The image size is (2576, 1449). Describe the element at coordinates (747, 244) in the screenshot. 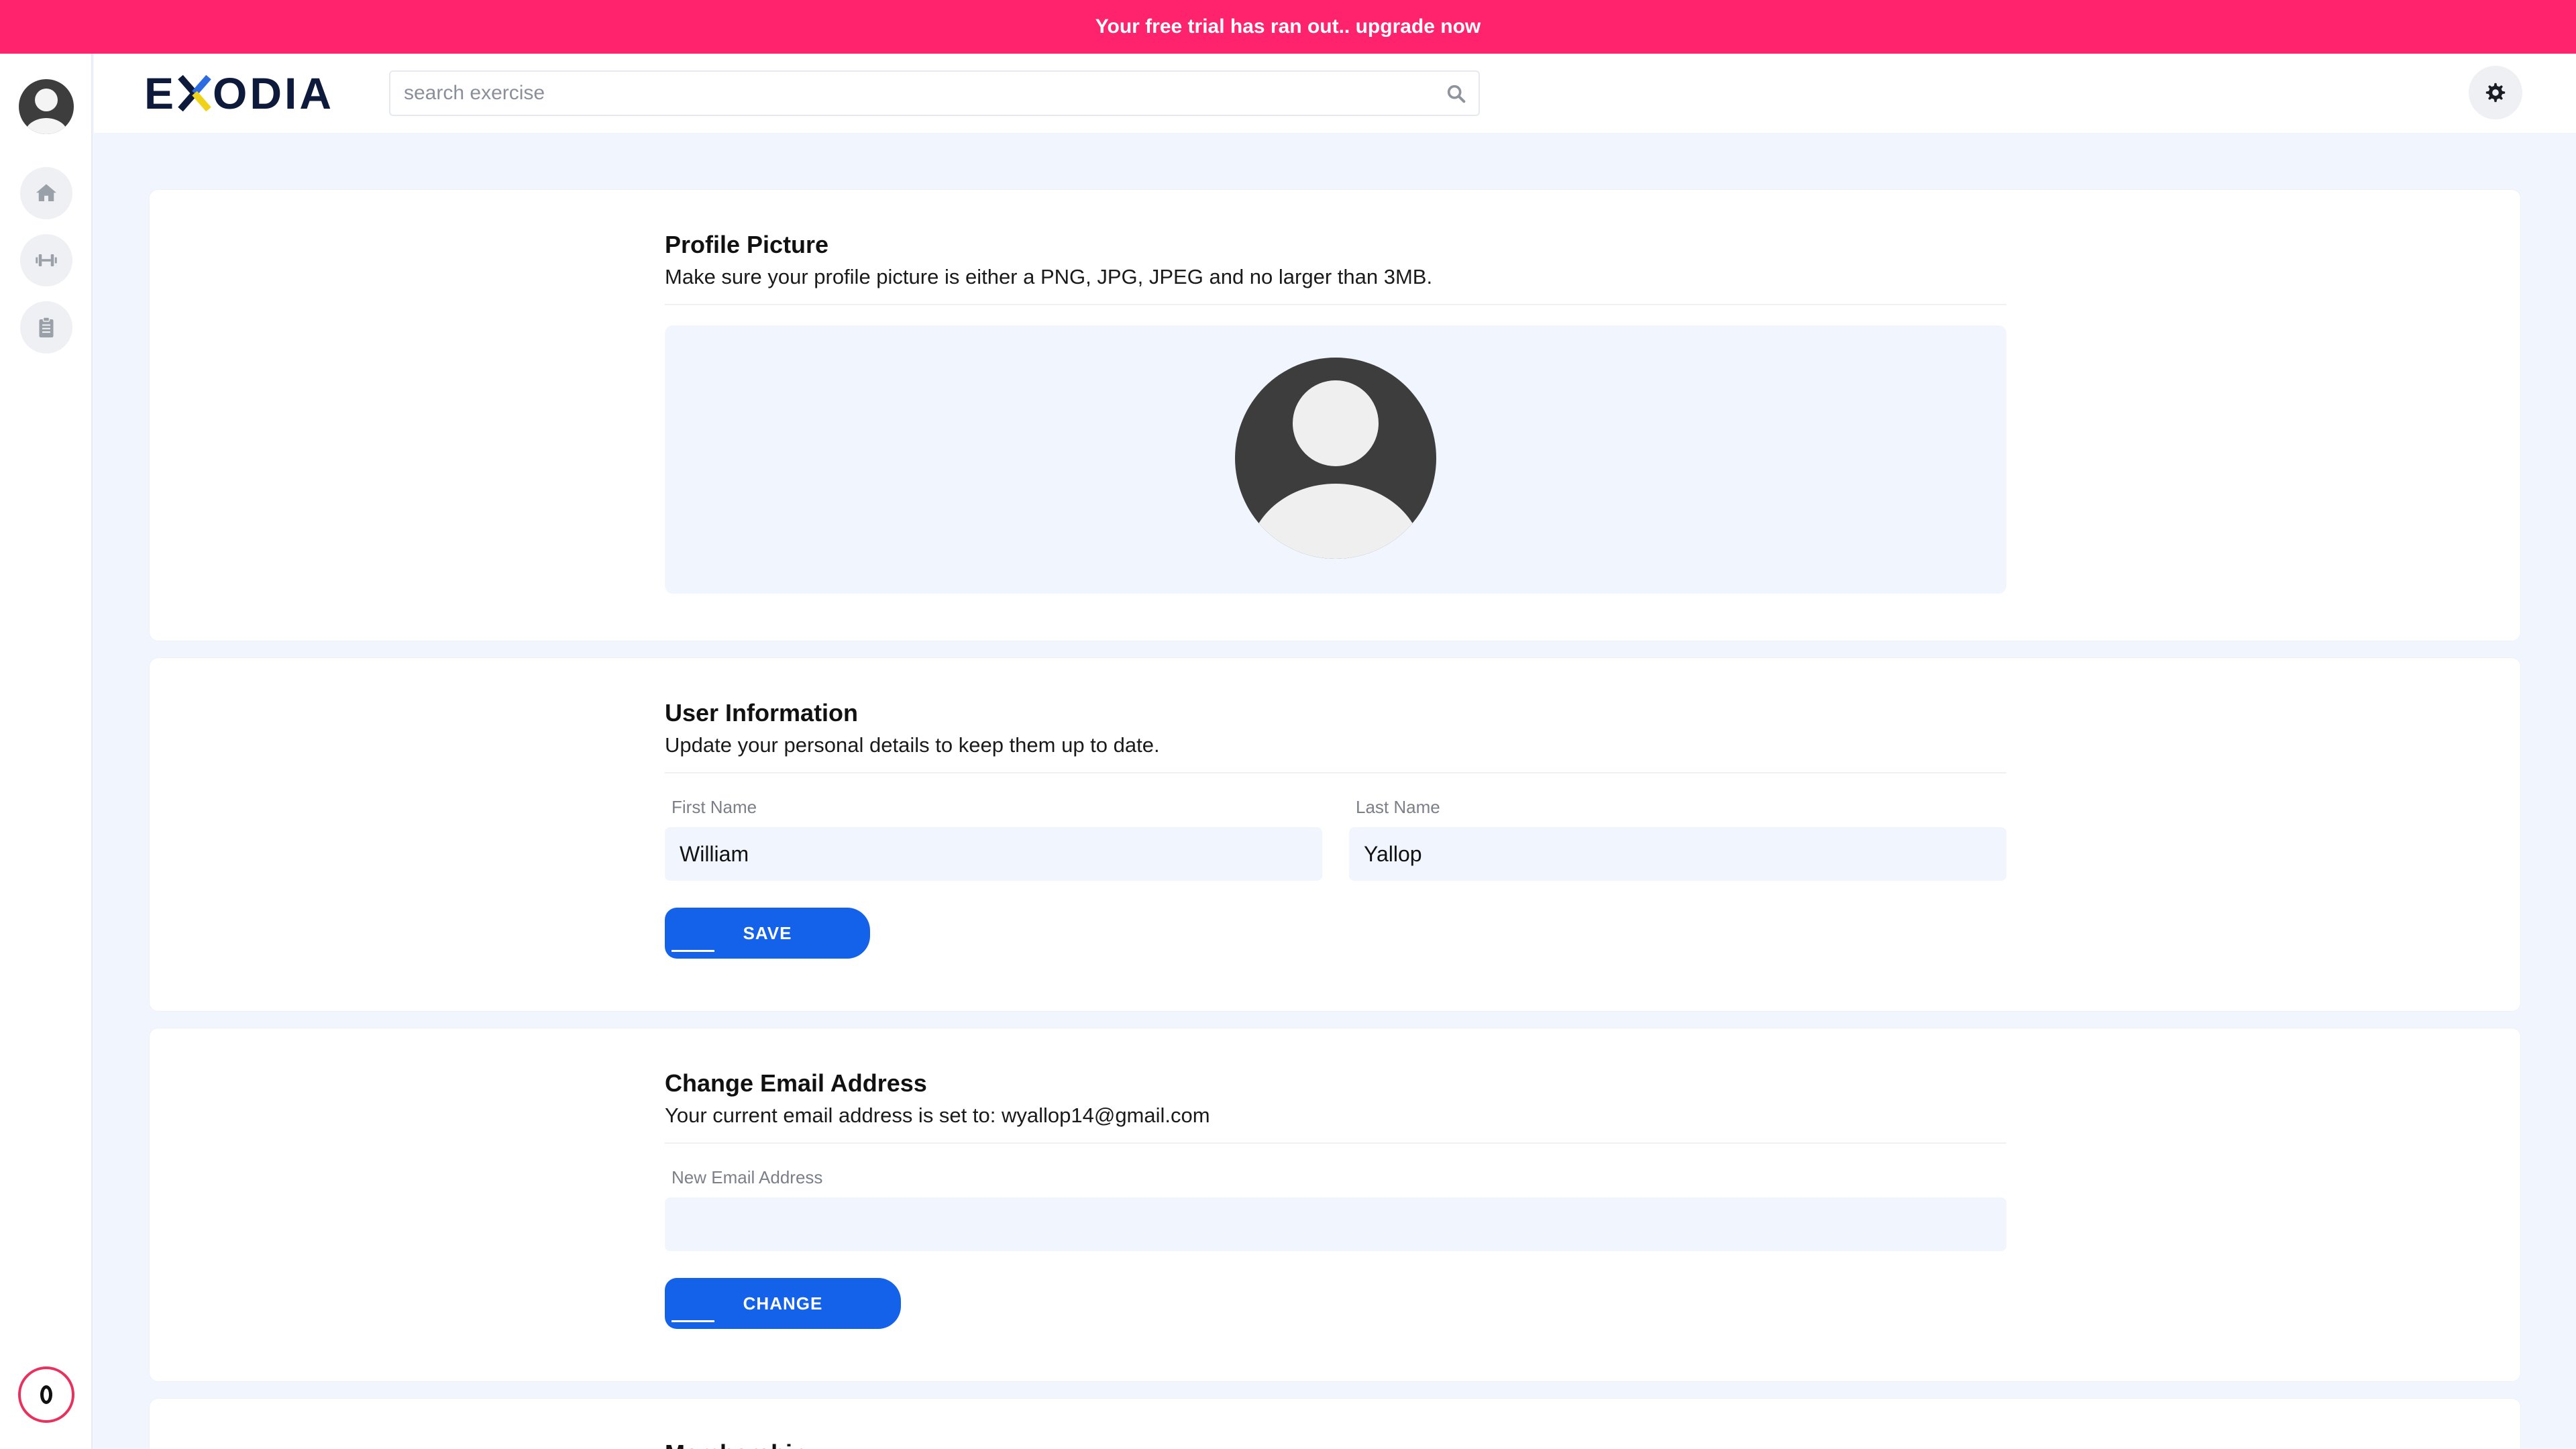

I see `section-title: Profile Picture` at that location.